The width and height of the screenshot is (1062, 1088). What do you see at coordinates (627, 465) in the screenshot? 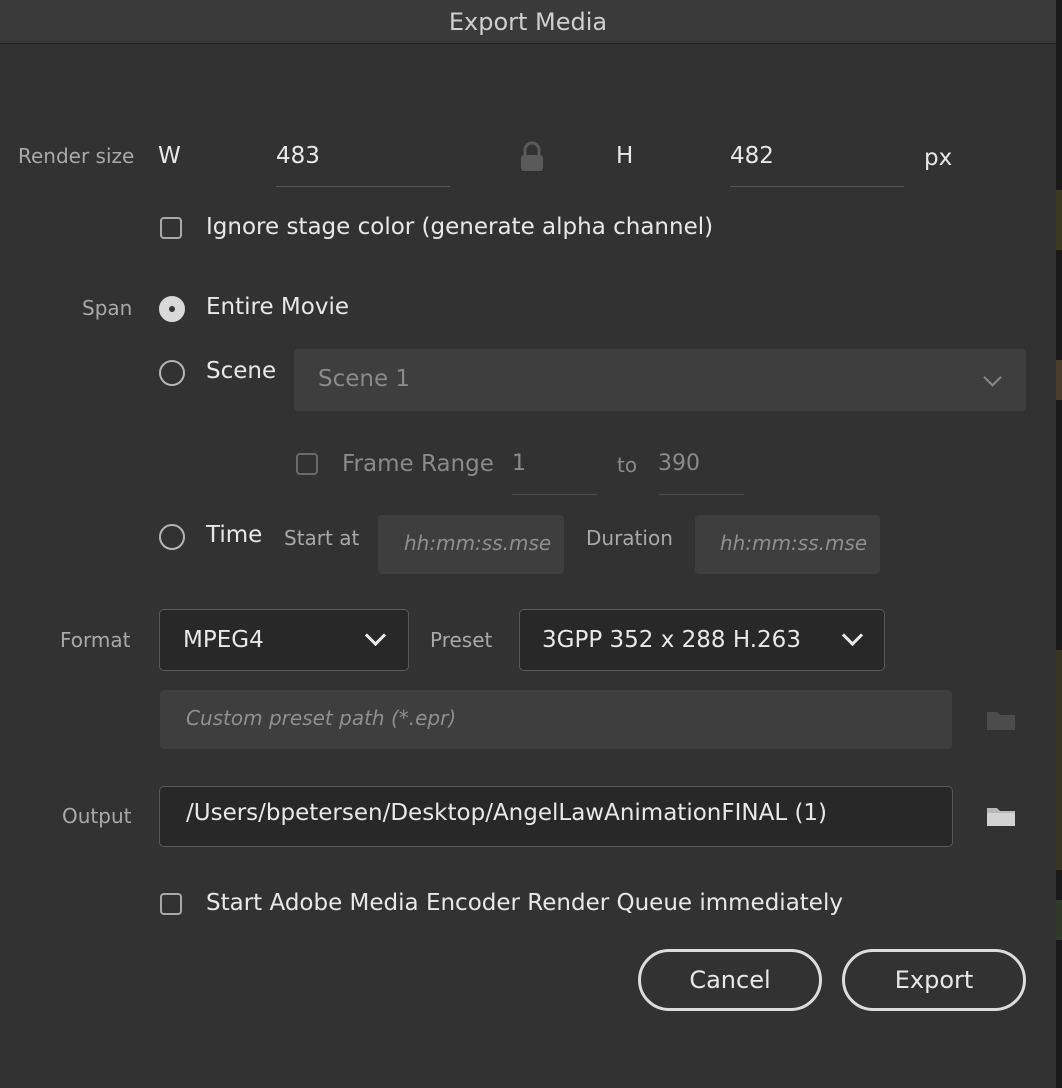
I see `frame-to-label: to` at bounding box center [627, 465].